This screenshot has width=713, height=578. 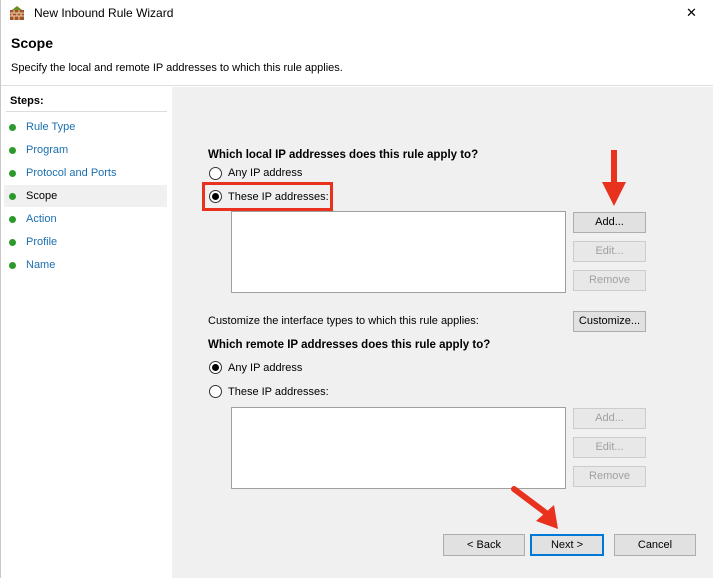 What do you see at coordinates (265, 173) in the screenshot?
I see `local-any-ip-label: Any IP address` at bounding box center [265, 173].